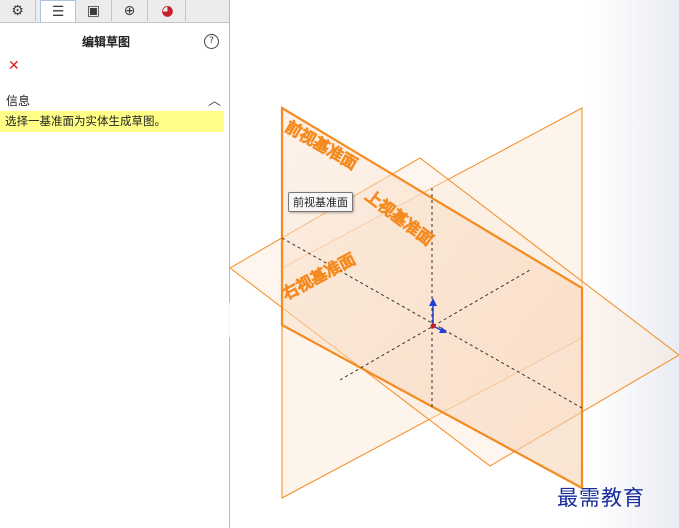 The image size is (679, 528). What do you see at coordinates (601, 498) in the screenshot?
I see `watermark: 最需教育` at bounding box center [601, 498].